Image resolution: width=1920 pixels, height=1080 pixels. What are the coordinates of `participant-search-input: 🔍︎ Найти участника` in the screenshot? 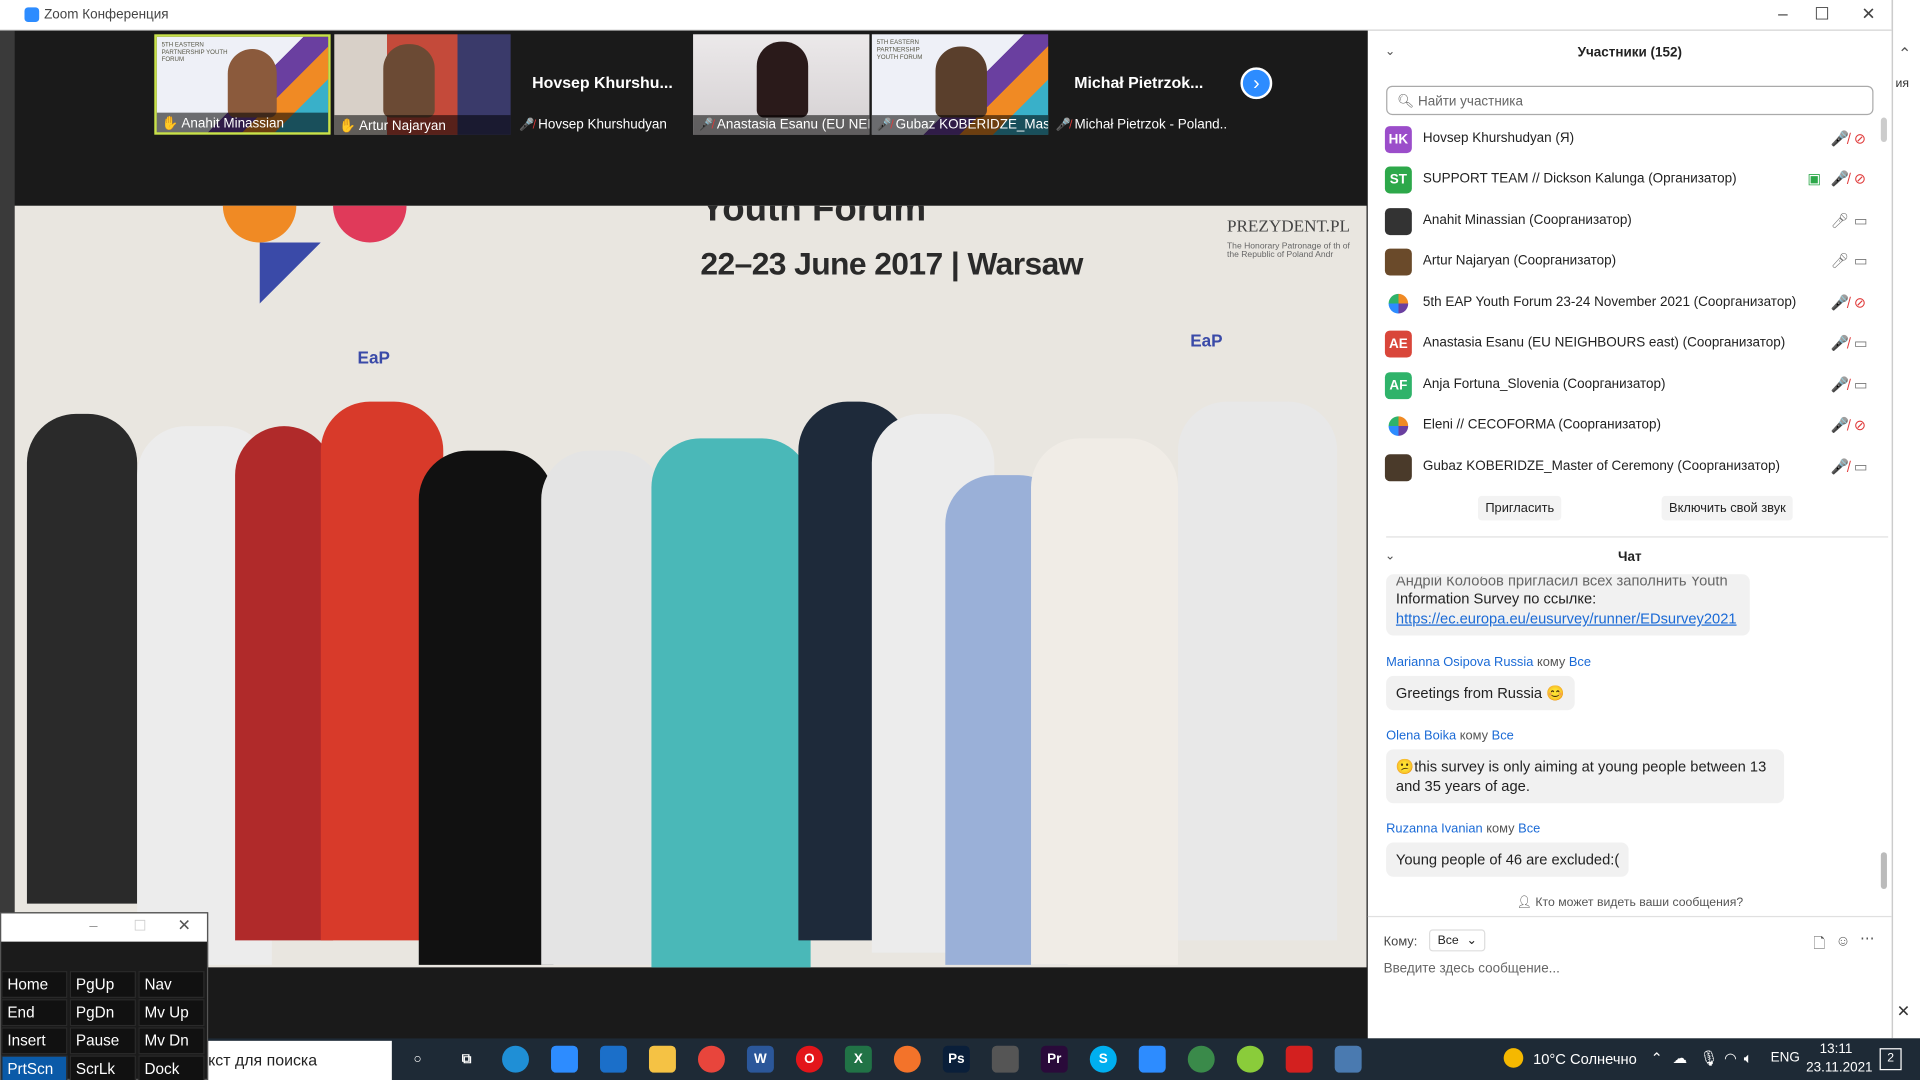 It's located at (1630, 100).